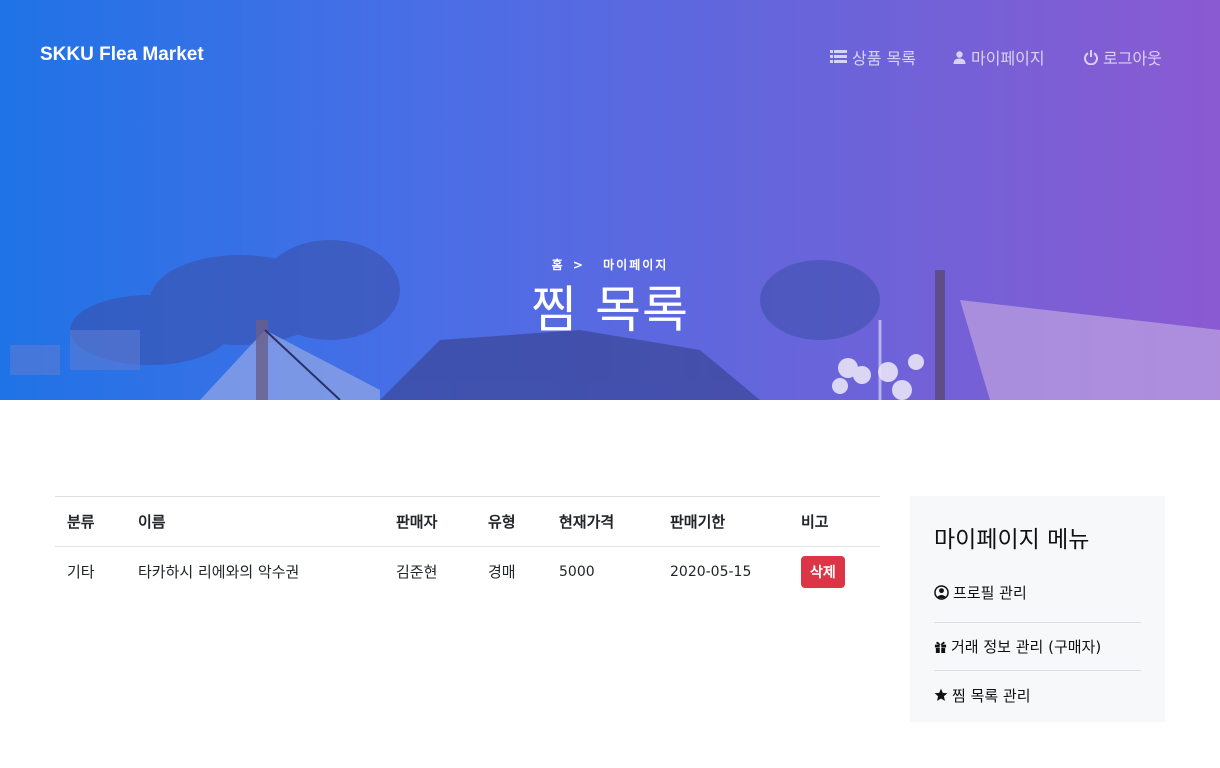  I want to click on sidebar-item-label: 찜 목록 관리, so click(991, 695).